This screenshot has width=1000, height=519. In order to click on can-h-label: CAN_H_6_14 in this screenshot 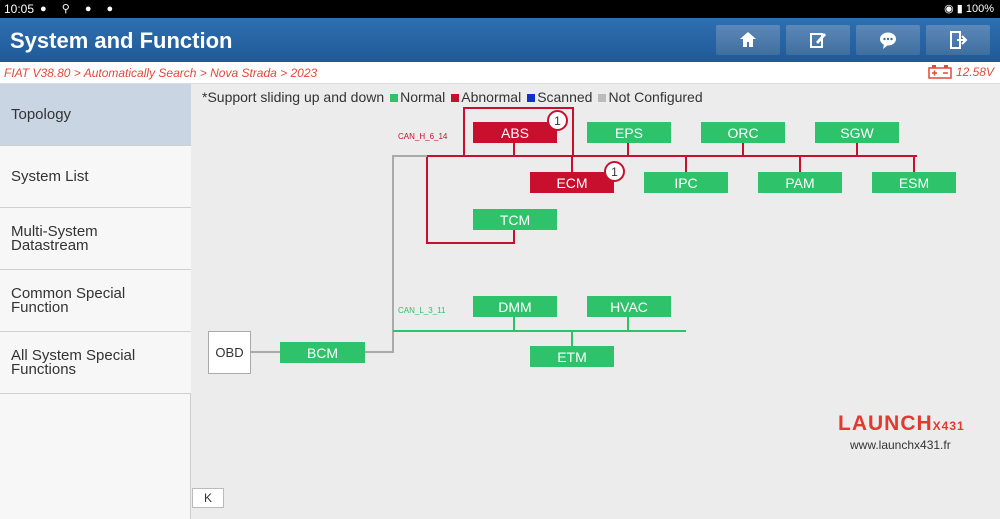, I will do `click(423, 136)`.